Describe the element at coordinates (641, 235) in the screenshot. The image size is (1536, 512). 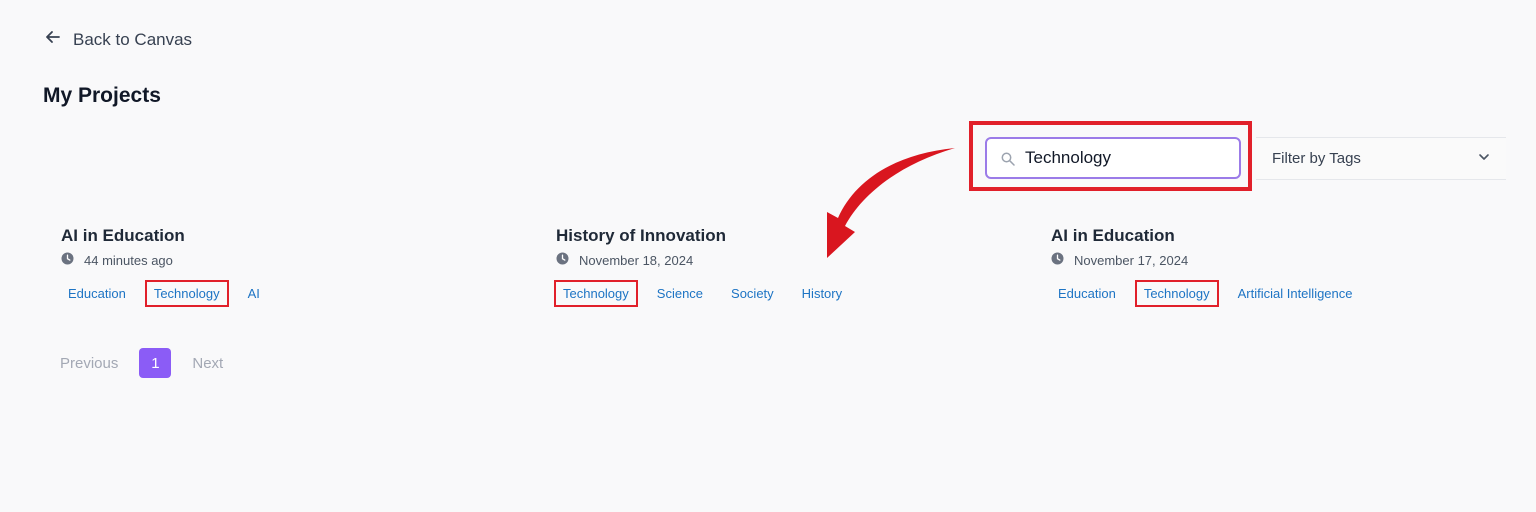
I see `project-title: History of Innovation` at that location.